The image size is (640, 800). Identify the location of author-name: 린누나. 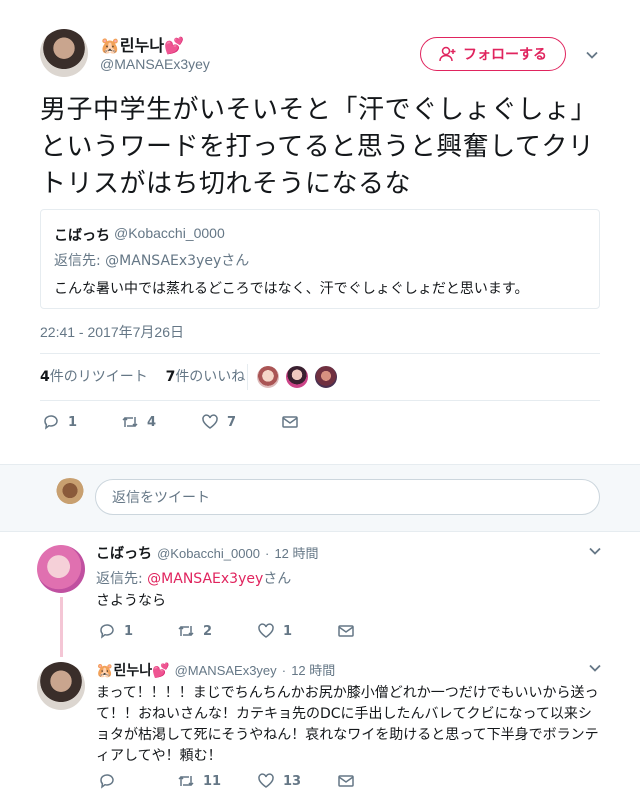
(142, 45).